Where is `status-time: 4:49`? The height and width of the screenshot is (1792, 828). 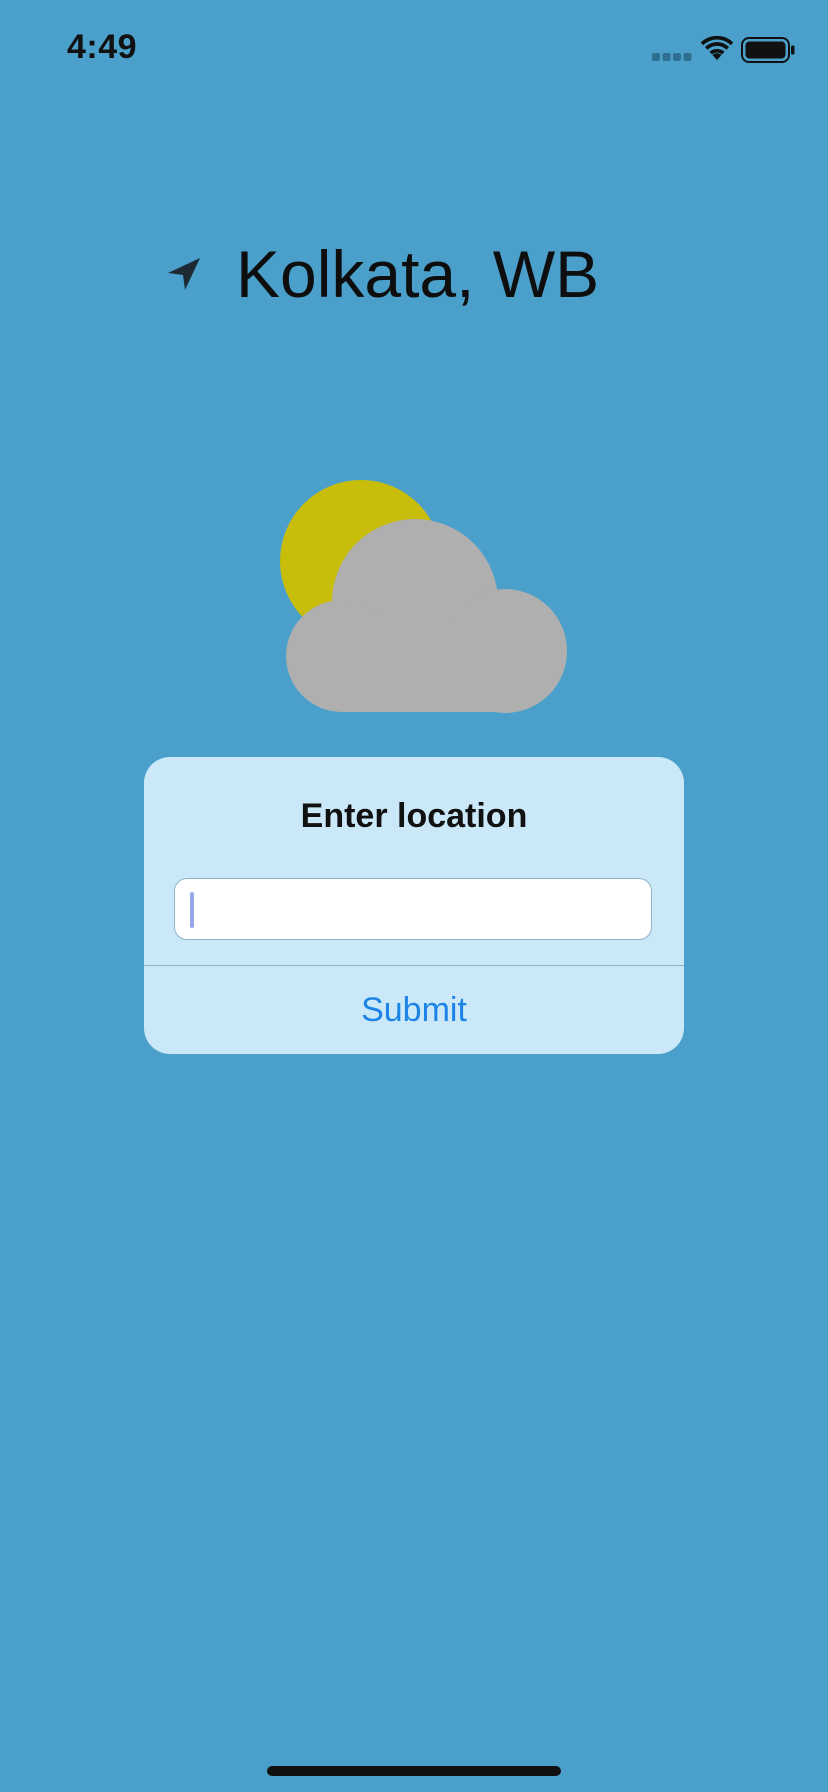
status-time: 4:49 is located at coordinates (102, 47).